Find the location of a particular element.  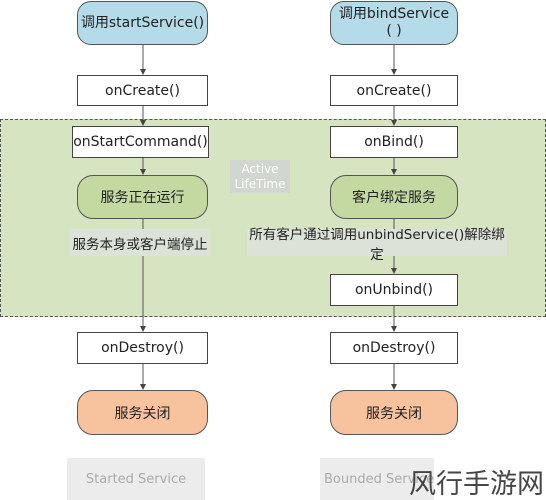

onunbind-node: onUnbind() is located at coordinates (394, 290).